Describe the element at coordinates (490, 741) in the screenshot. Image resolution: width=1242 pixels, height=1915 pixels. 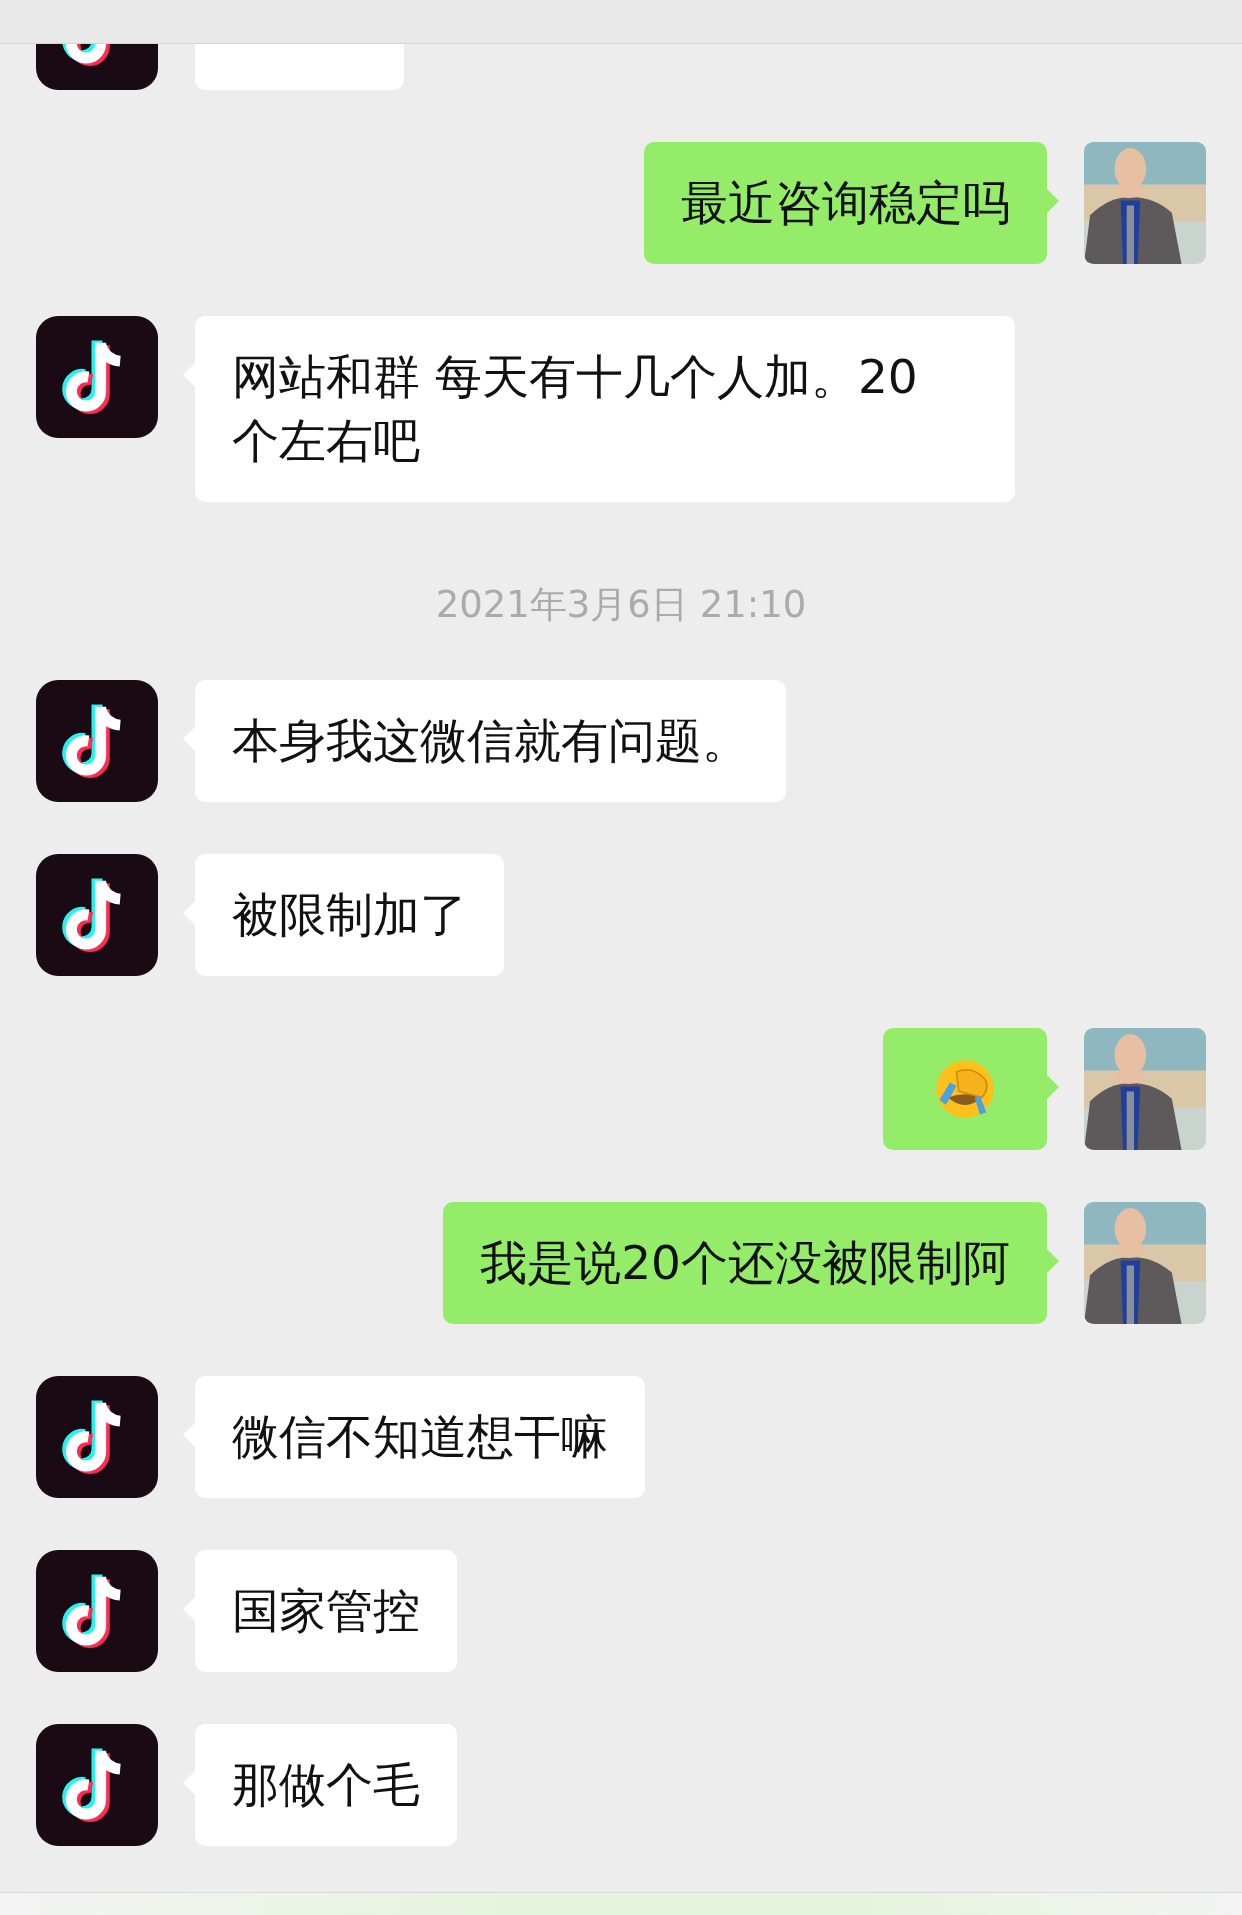
I see `message-bubble: 本身我这微信就有问题。` at that location.